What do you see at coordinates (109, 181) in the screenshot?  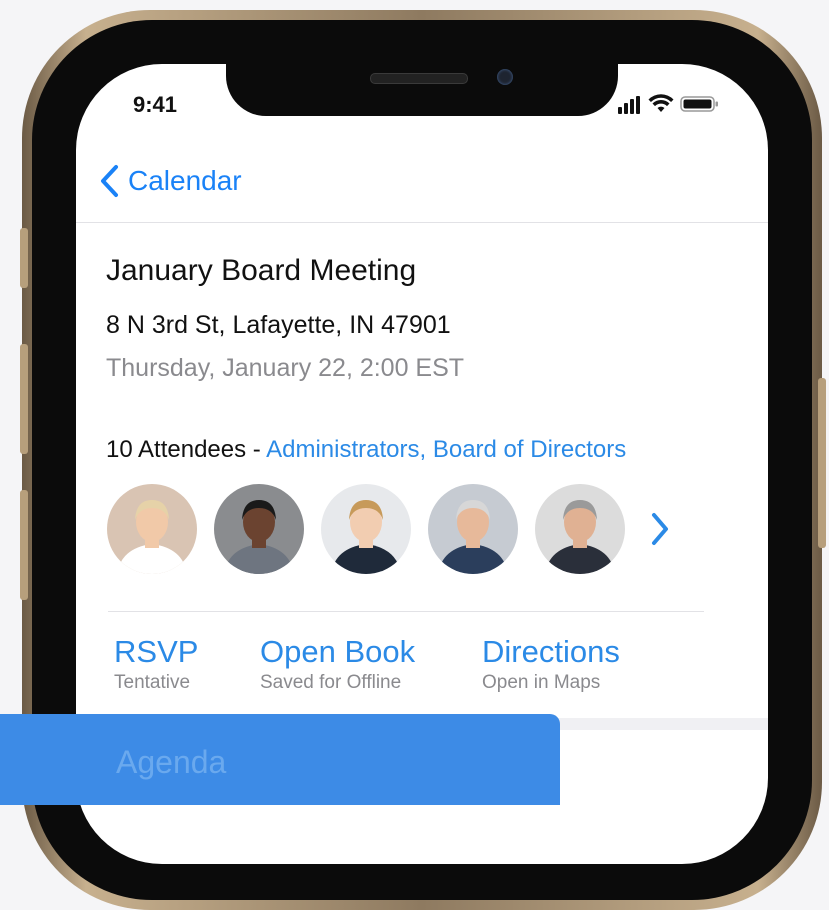 I see `chevron-left-icon` at bounding box center [109, 181].